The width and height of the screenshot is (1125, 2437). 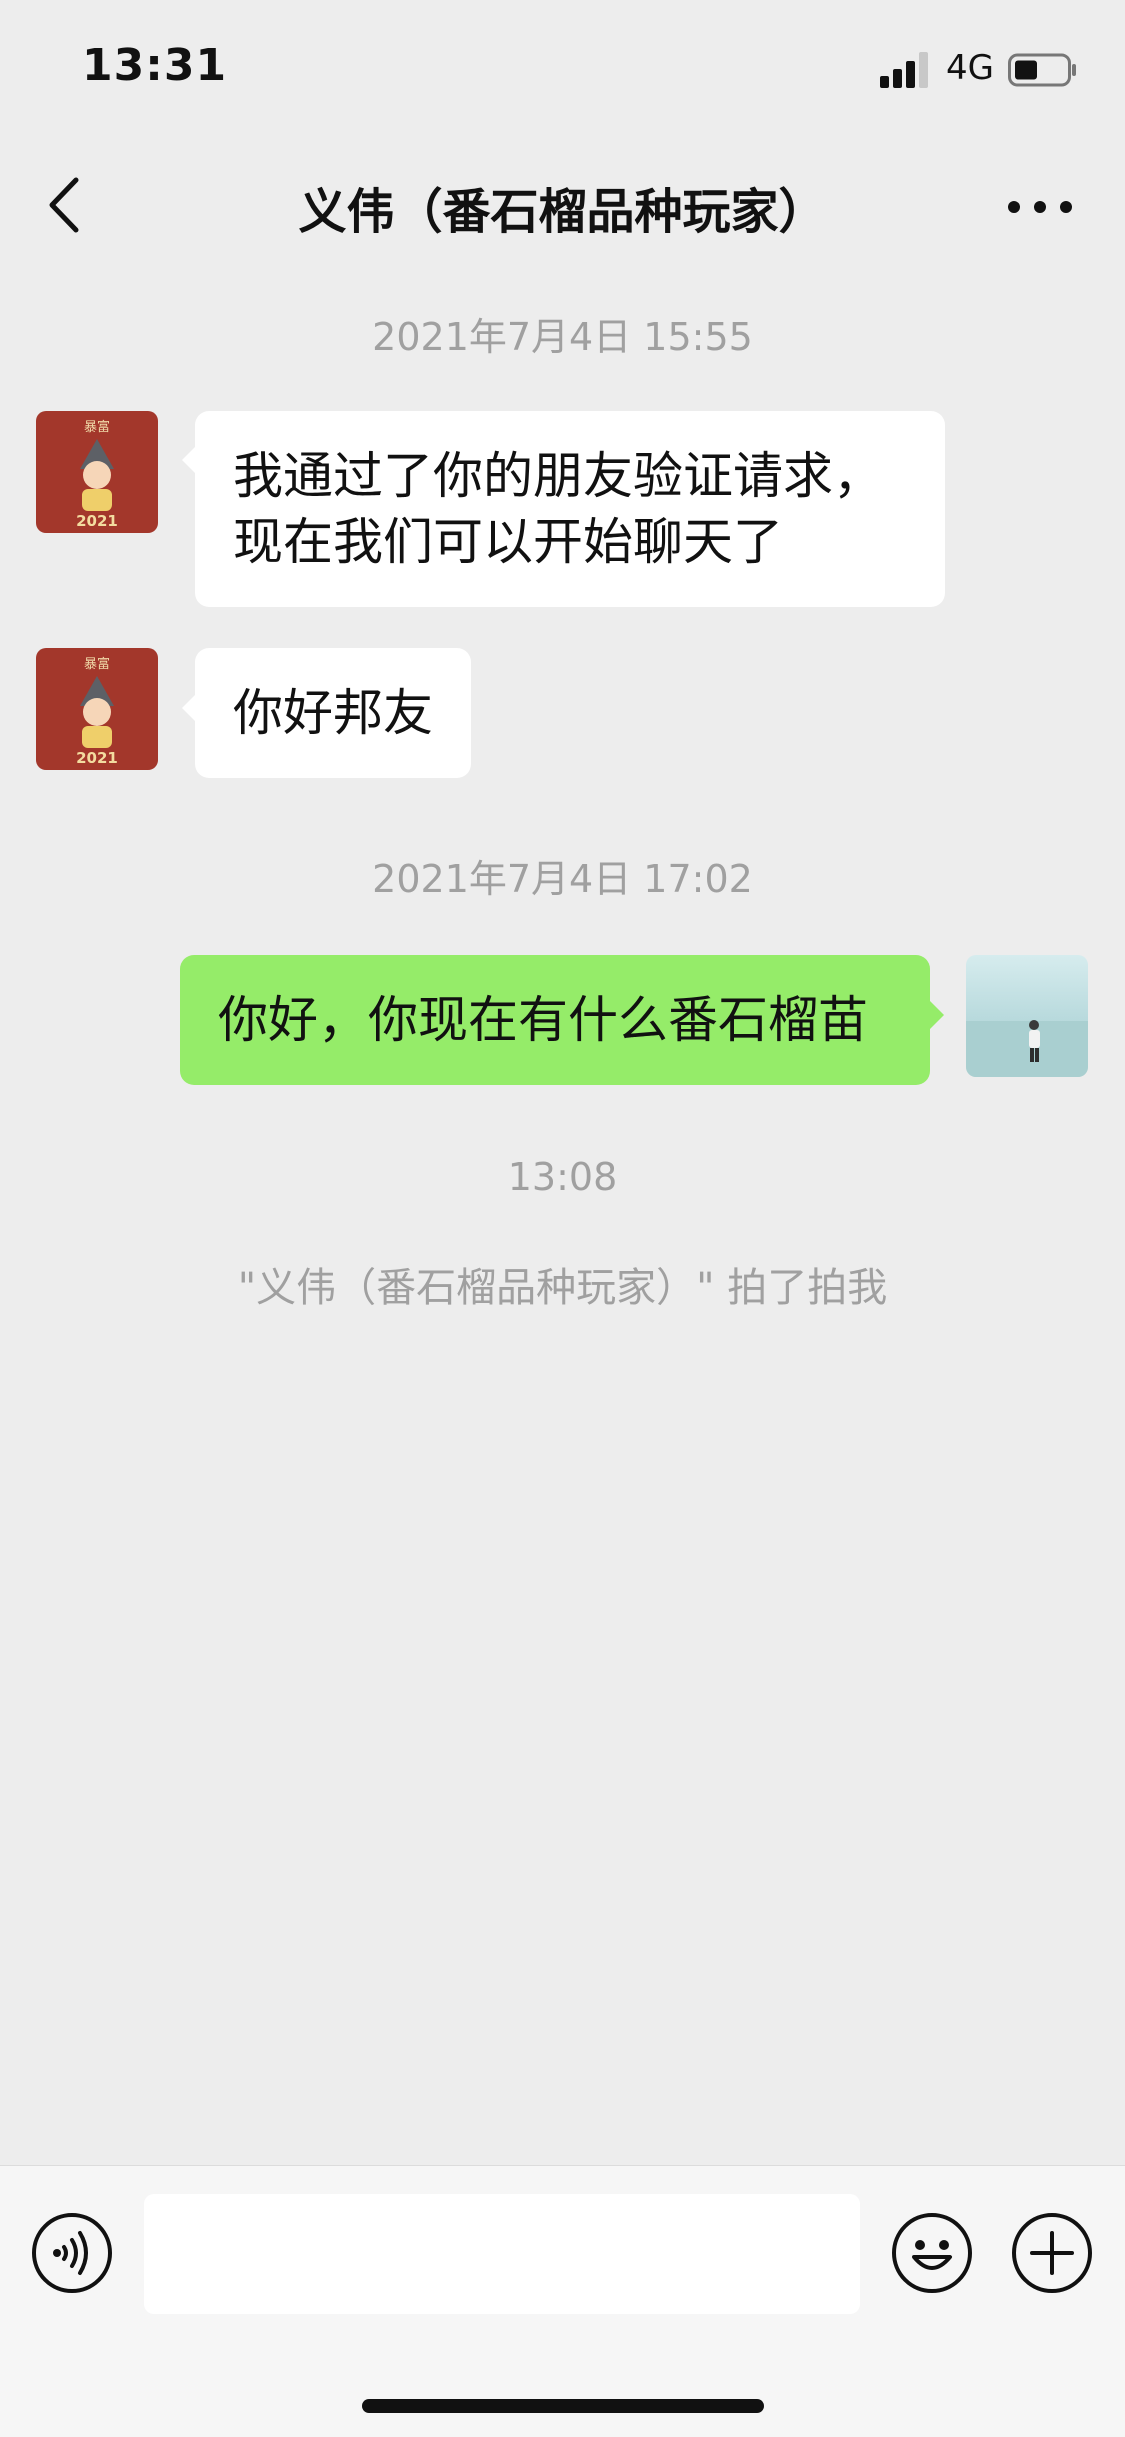 I want to click on message-timestamp: 13:08, so click(x=562, y=1177).